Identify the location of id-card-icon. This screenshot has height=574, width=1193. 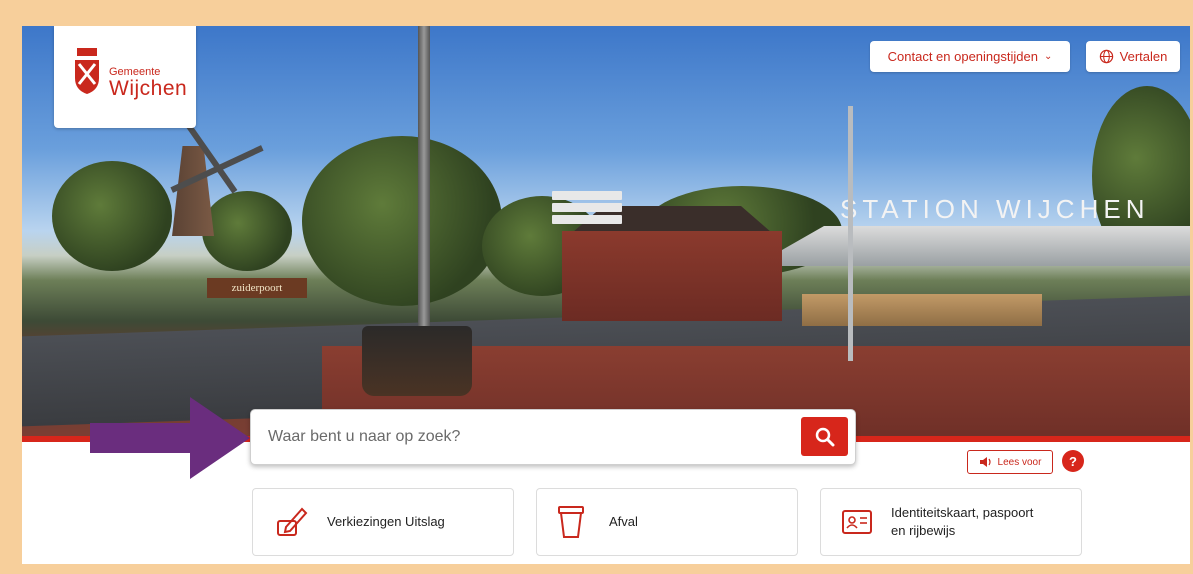
(857, 522).